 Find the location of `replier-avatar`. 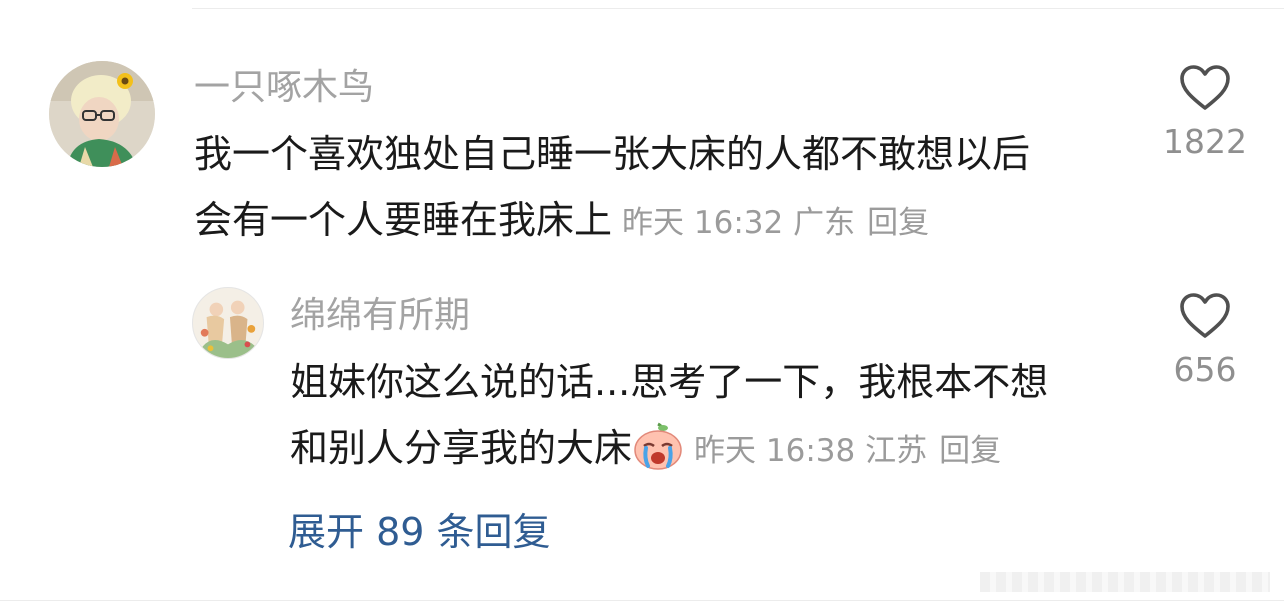

replier-avatar is located at coordinates (228, 323).